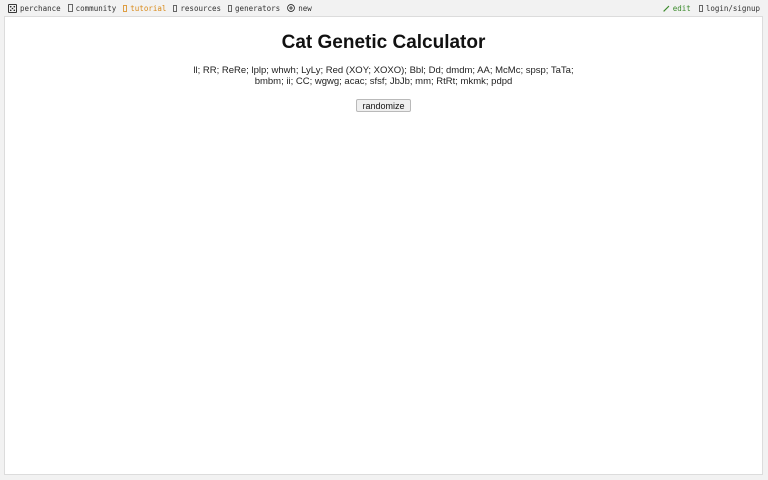  I want to click on nav-label-resources: resources, so click(201, 8).